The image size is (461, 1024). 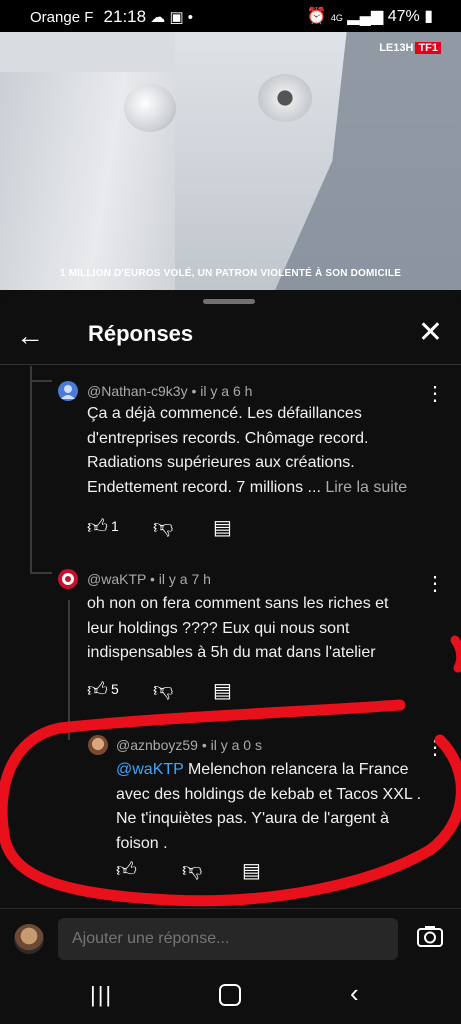 I want to click on camera-dome-left, so click(x=150, y=108).